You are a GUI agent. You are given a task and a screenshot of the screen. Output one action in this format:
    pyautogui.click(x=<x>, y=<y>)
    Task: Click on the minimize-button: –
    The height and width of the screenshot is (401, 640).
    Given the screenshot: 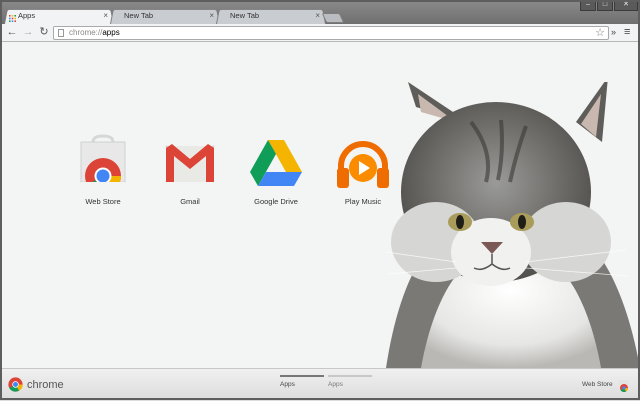 What is the action you would take?
    pyautogui.click(x=588, y=5)
    